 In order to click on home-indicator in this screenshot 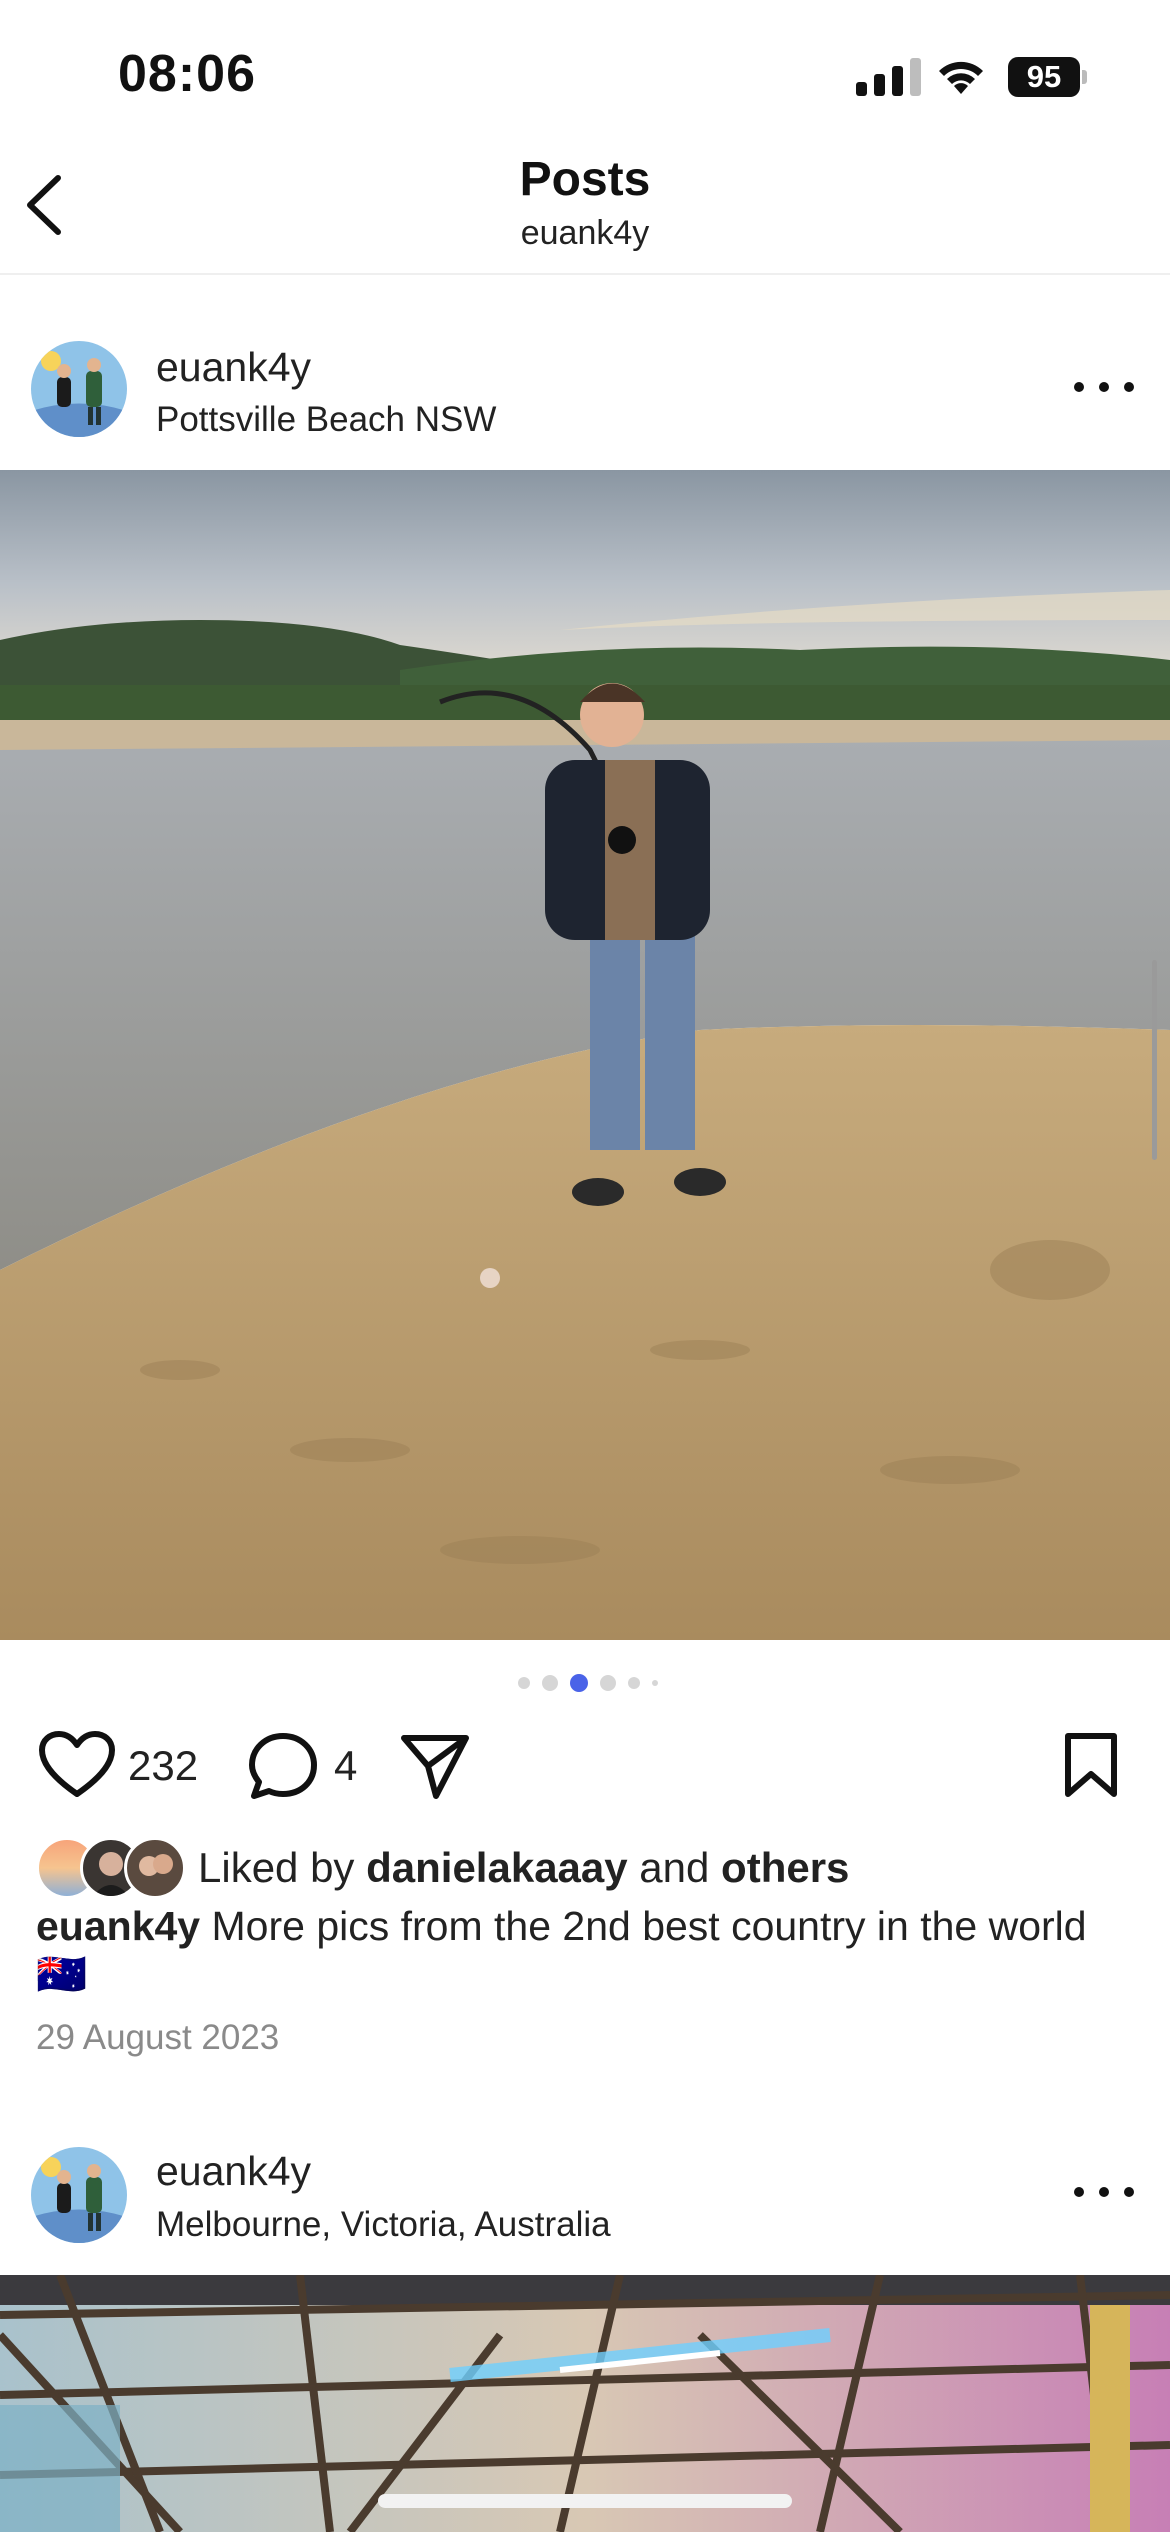, I will do `click(585, 2501)`.